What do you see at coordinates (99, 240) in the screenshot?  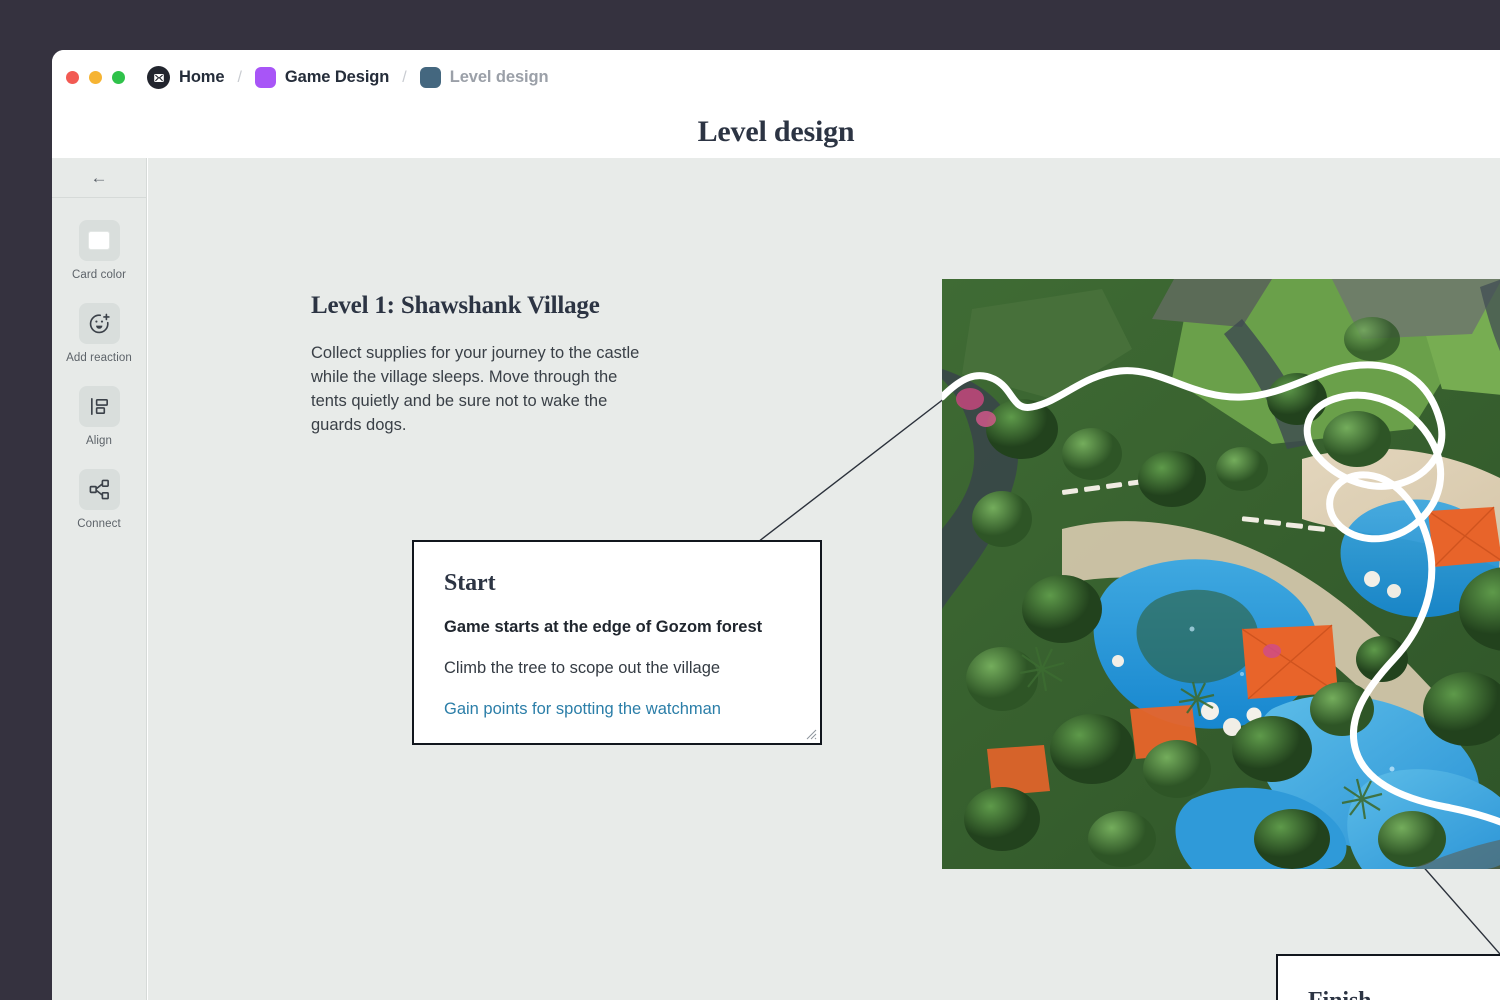 I see `color-swatch-icon` at bounding box center [99, 240].